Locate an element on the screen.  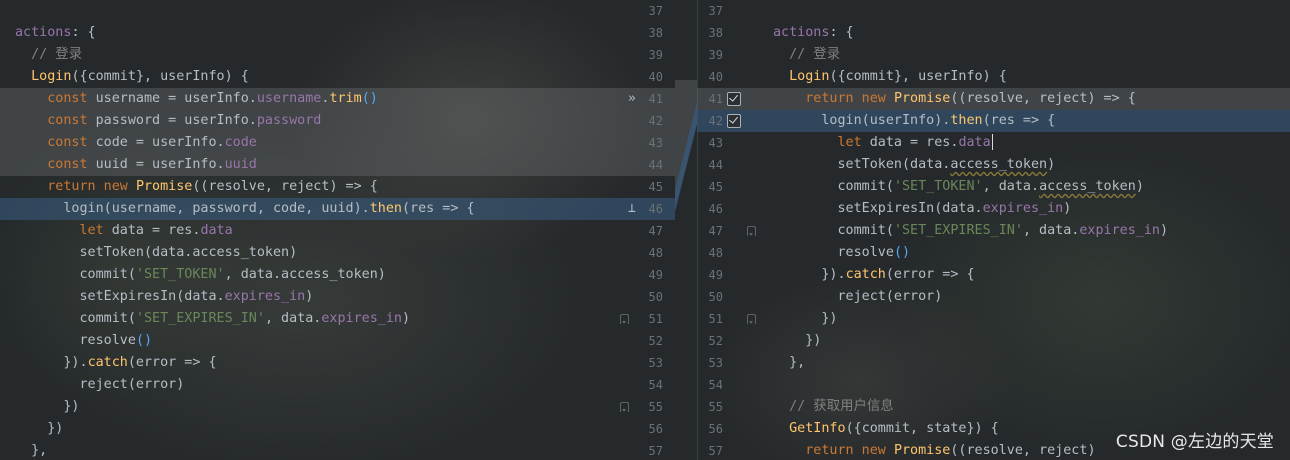
line-number: 50 is located at coordinates (715, 297).